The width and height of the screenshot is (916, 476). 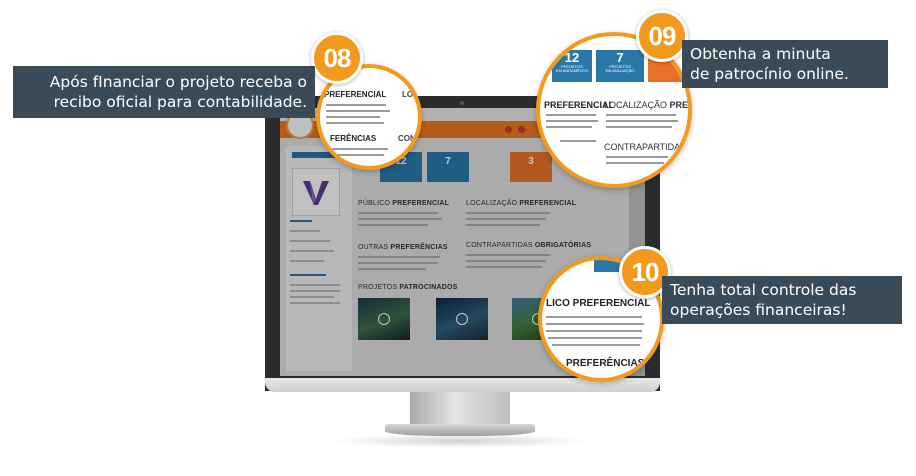 What do you see at coordinates (460, 441) in the screenshot?
I see `monitor-shadow` at bounding box center [460, 441].